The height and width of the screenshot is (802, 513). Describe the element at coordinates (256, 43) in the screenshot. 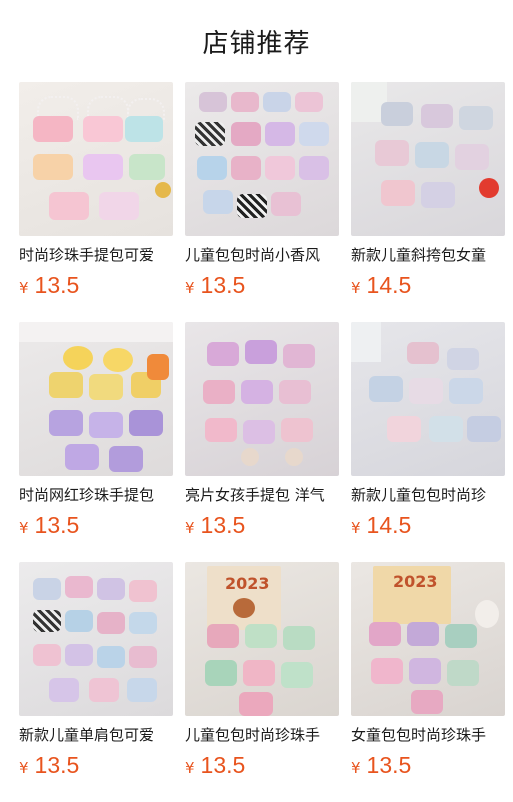

I see `page-title: 店铺推荐` at that location.